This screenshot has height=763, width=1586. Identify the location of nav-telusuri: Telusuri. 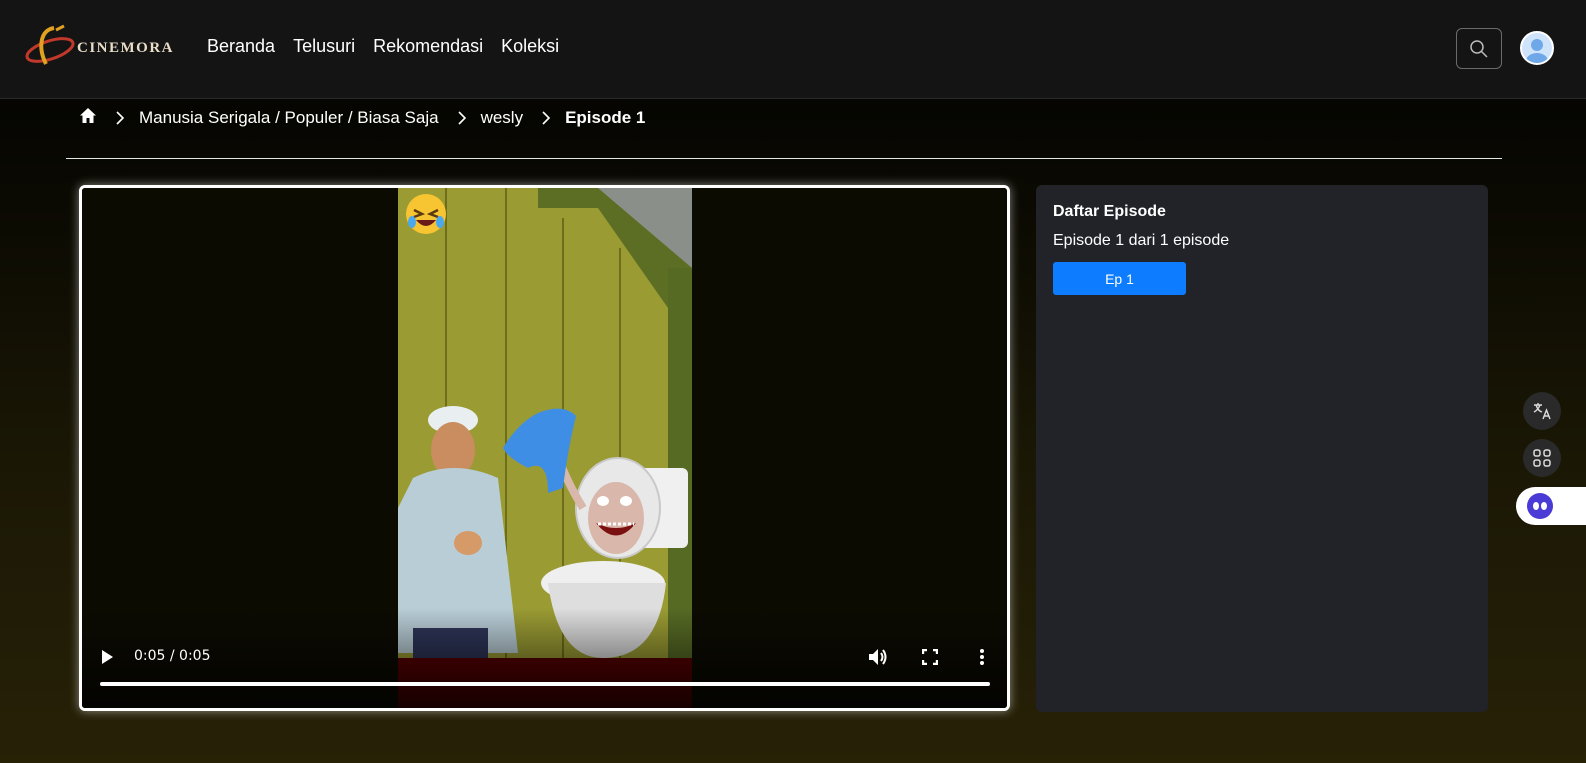
(324, 46).